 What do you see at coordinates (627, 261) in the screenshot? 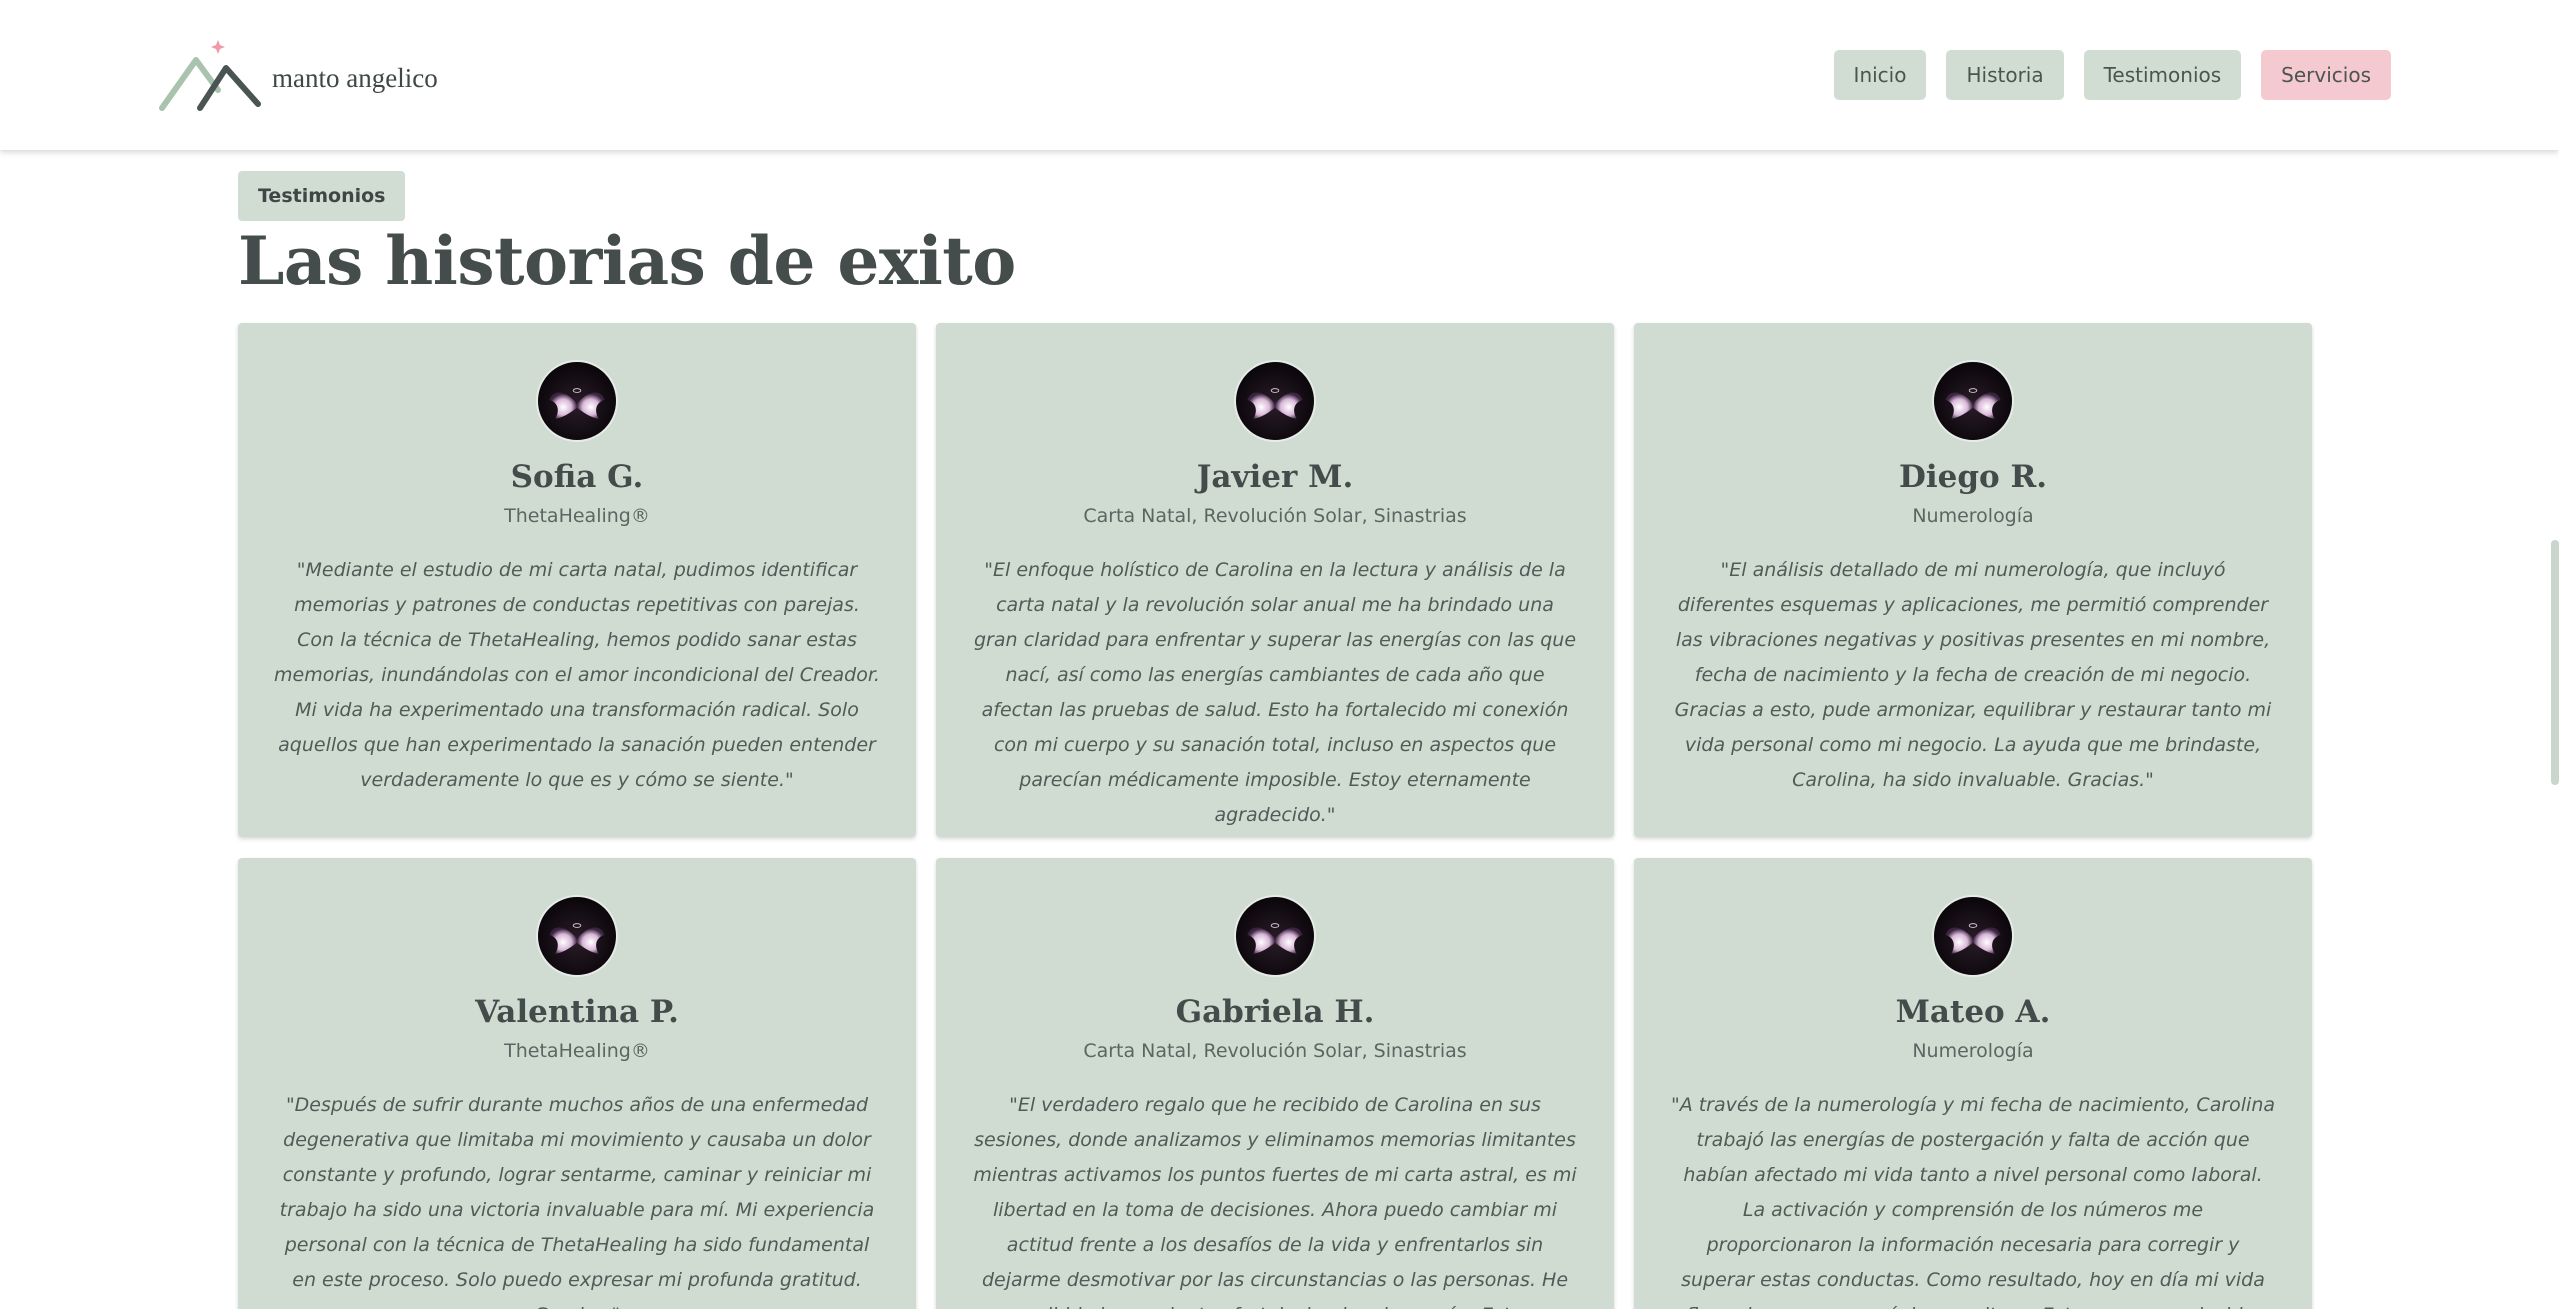
I see `section-title: Las historias de exito` at bounding box center [627, 261].